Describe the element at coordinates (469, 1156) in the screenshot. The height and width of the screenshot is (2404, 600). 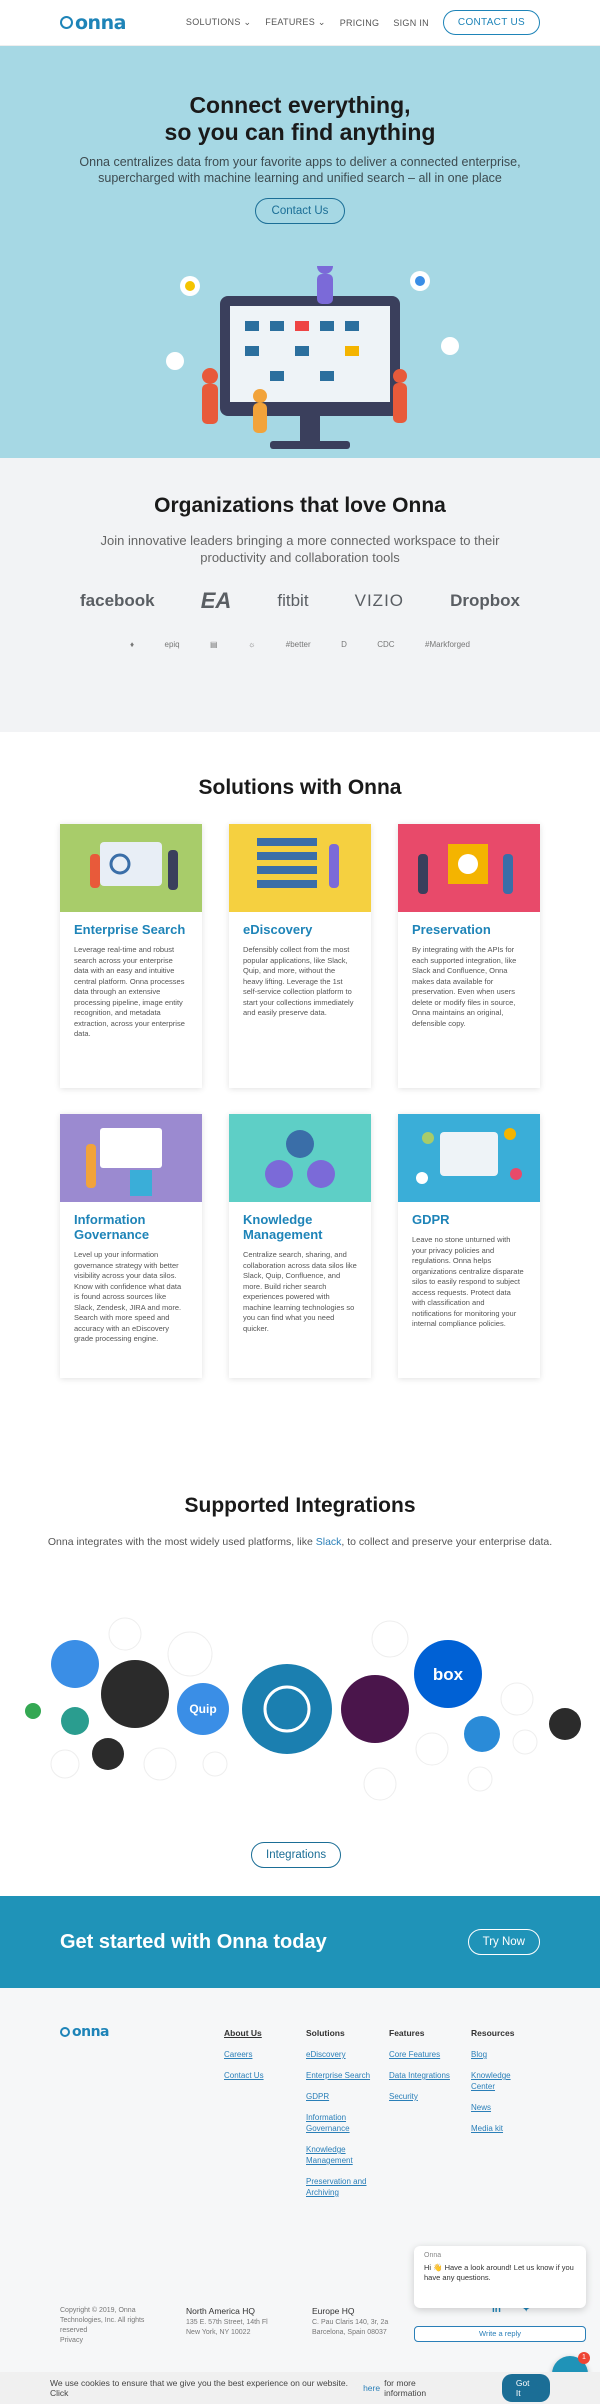
I see `gdpr-illustration` at that location.